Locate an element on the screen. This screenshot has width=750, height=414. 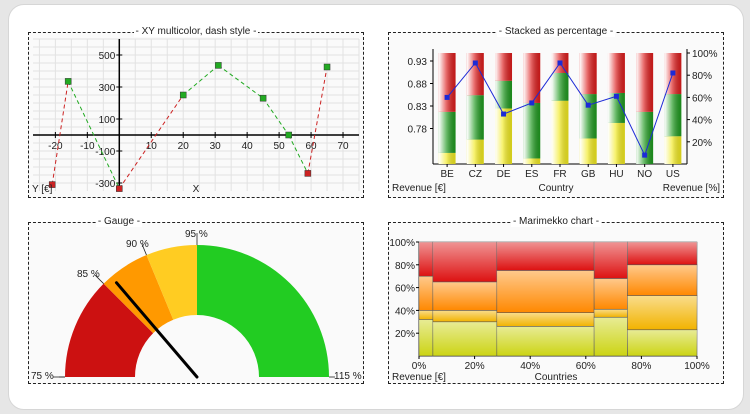
right-tick-label: 60% is located at coordinates (702, 98).